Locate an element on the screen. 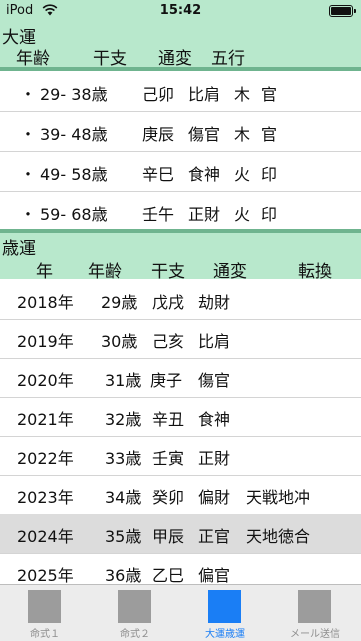  saiun-header-tenkan: 転換 is located at coordinates (315, 272).